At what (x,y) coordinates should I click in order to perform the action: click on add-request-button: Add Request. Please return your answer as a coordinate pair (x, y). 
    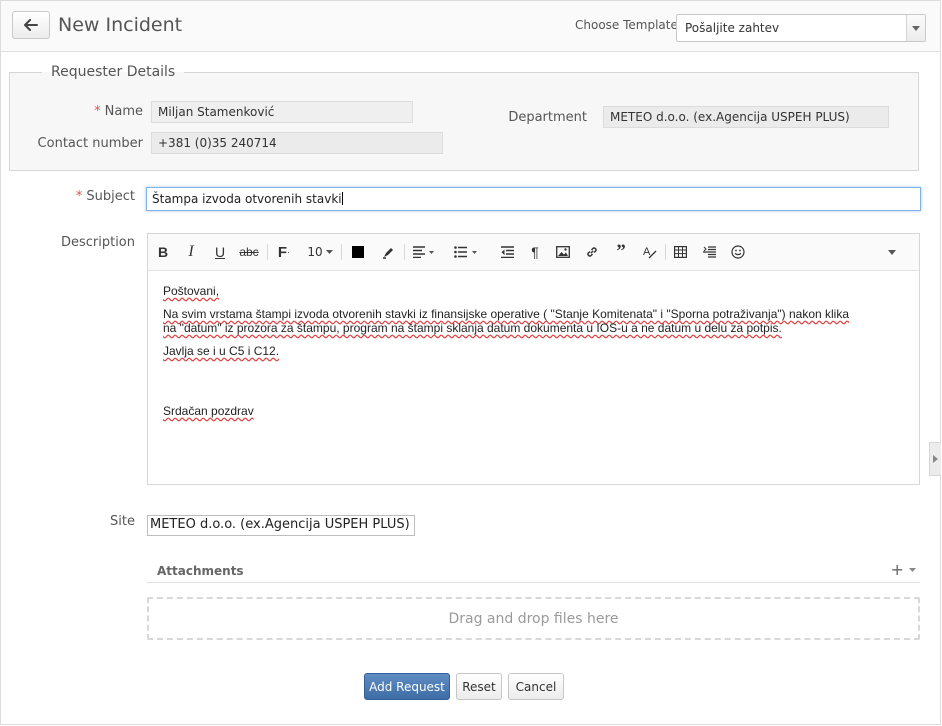
    Looking at the image, I should click on (407, 686).